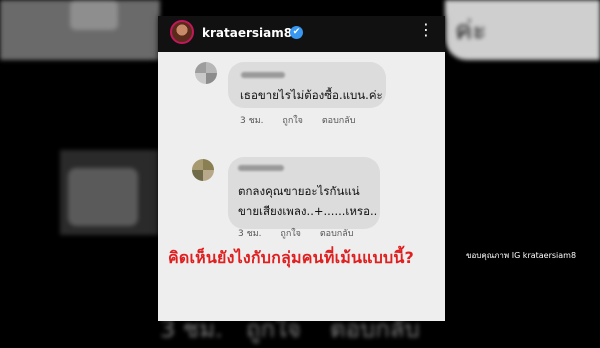 This screenshot has height=348, width=600. What do you see at coordinates (80, 30) in the screenshot?
I see `background-blur-left-top` at bounding box center [80, 30].